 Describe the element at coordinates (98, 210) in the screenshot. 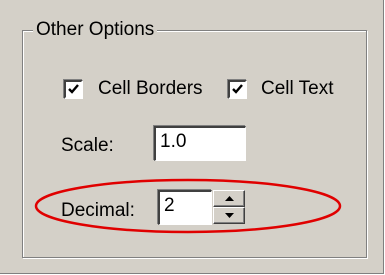

I see `decimal-label: Decimal:` at that location.